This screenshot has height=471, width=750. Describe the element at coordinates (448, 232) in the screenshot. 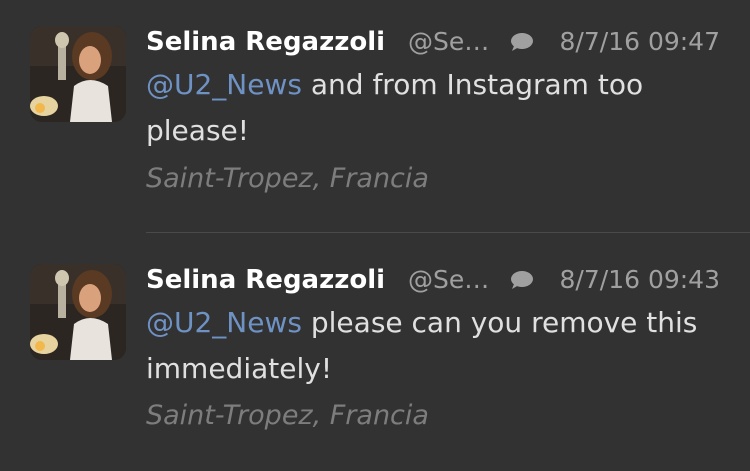

I see `tweet-divider` at that location.